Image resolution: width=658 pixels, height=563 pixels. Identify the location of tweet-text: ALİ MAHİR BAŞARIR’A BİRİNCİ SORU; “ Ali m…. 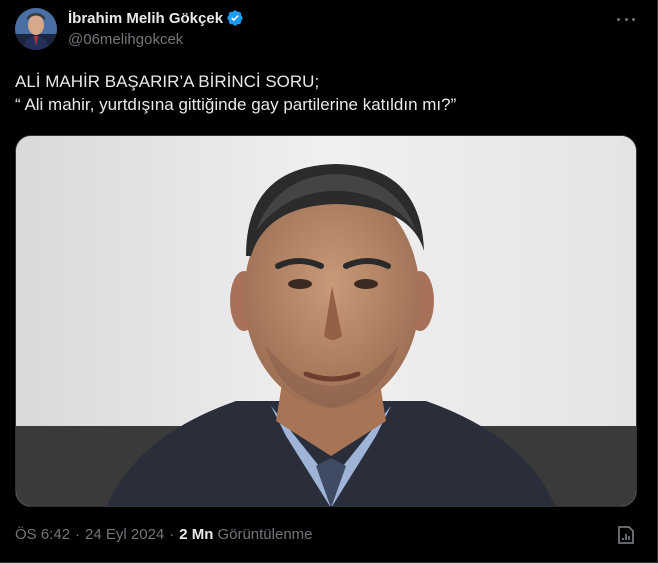
(325, 93).